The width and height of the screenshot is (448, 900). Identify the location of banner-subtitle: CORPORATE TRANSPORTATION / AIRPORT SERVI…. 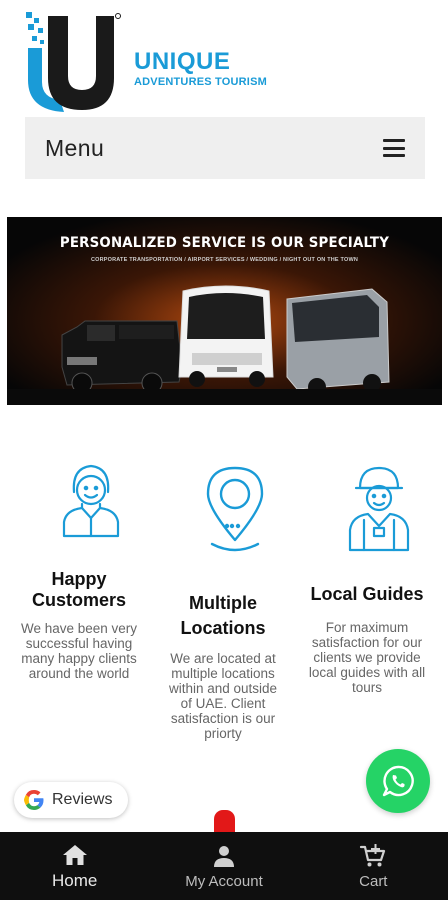
(224, 260).